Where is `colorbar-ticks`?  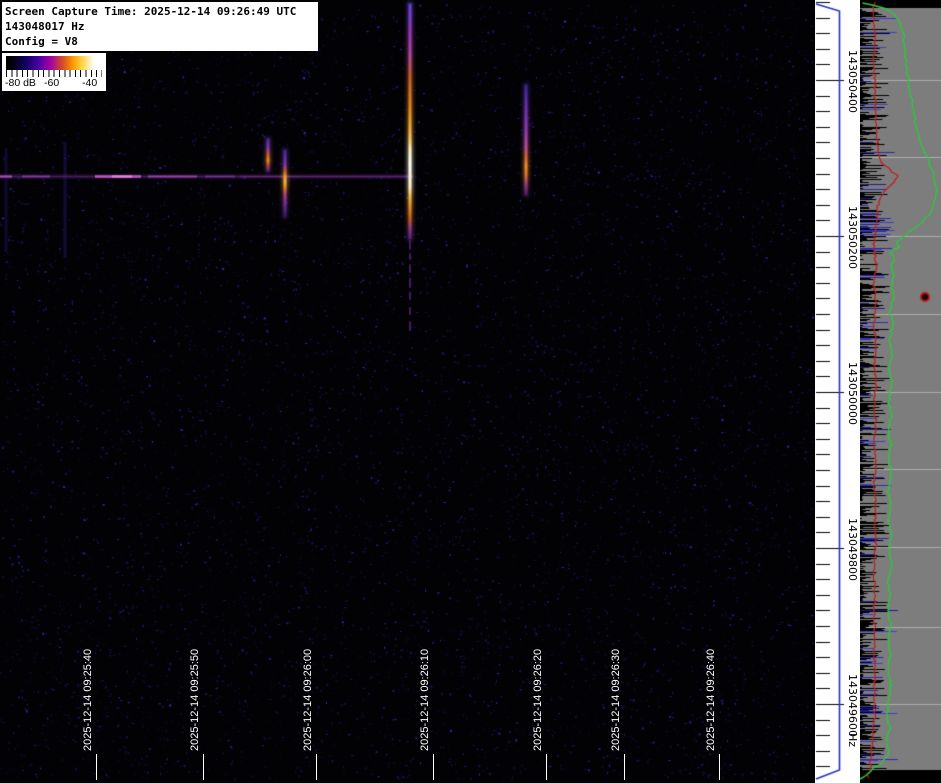 colorbar-ticks is located at coordinates (54, 73).